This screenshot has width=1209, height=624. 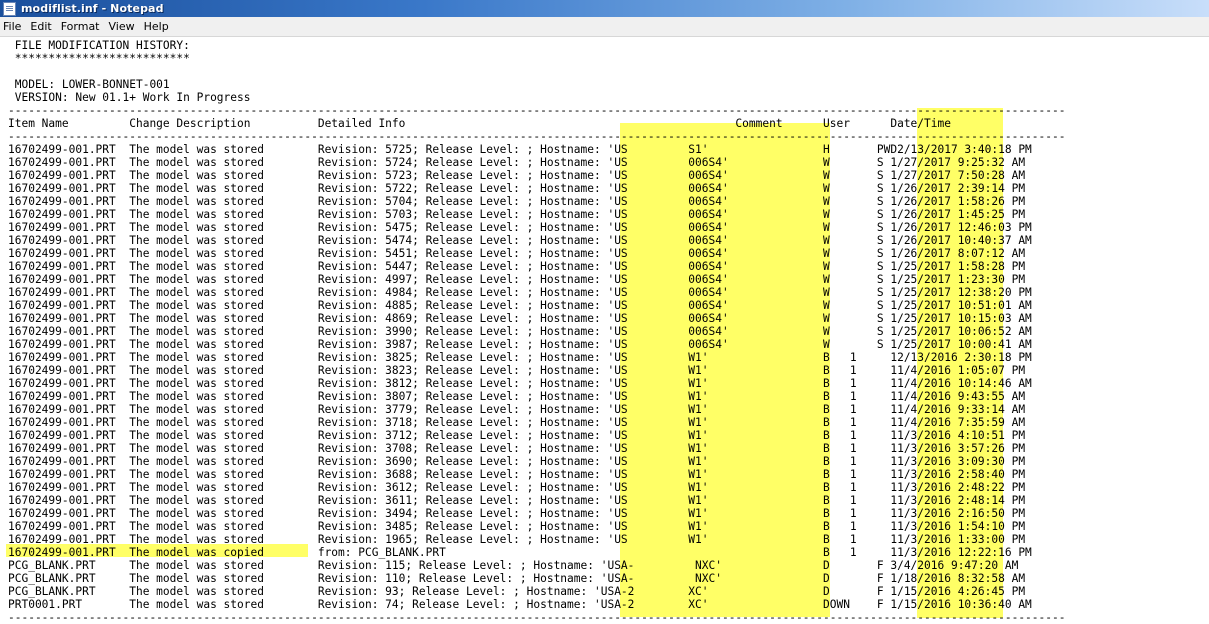 What do you see at coordinates (13, 26) in the screenshot?
I see `menu-file: File` at bounding box center [13, 26].